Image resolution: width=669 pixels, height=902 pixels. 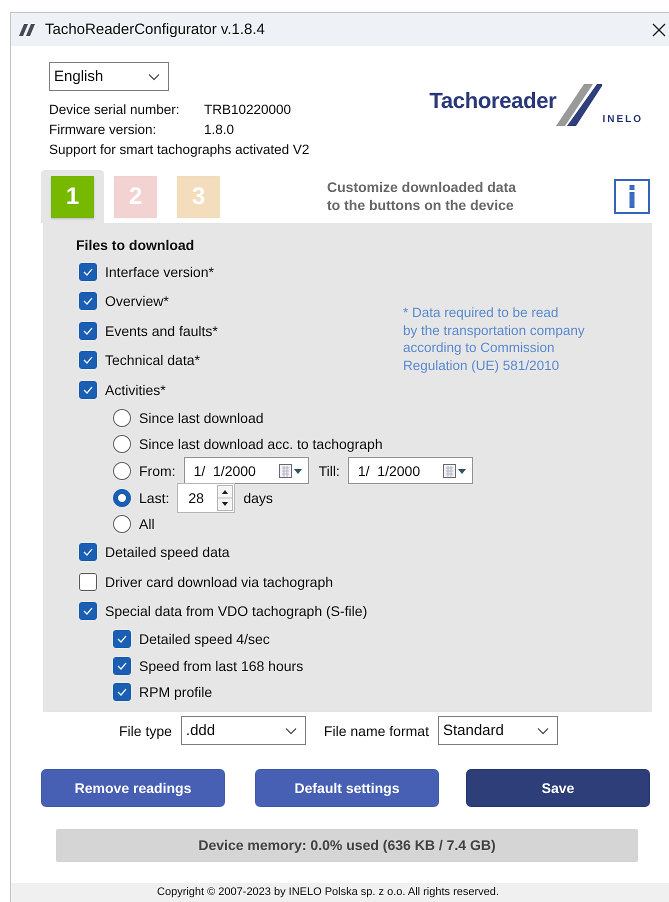 I want to click on copyright-text: Copyright © 2007-2023 by INELO Polska sp. z o.o. All rights reserved., so click(x=328, y=892).